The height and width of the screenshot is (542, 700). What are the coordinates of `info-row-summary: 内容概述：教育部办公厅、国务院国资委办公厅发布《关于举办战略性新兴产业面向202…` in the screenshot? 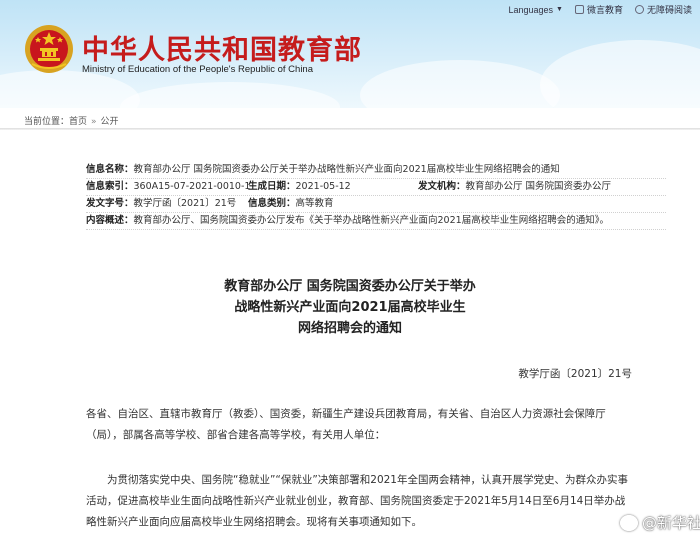 It's located at (376, 221).